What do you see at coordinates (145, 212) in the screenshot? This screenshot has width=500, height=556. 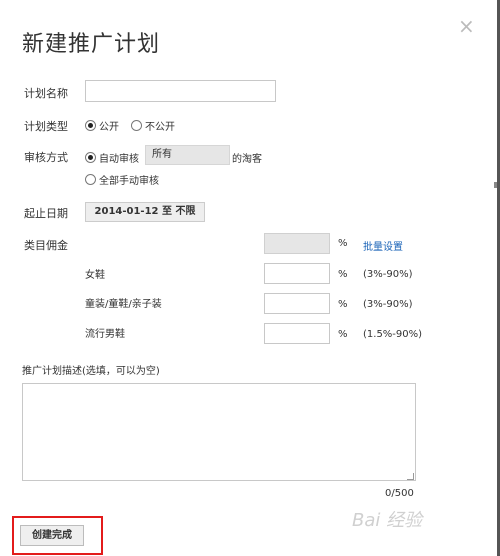 I see `date-range-button: 2014-01-12 至 不限` at bounding box center [145, 212].